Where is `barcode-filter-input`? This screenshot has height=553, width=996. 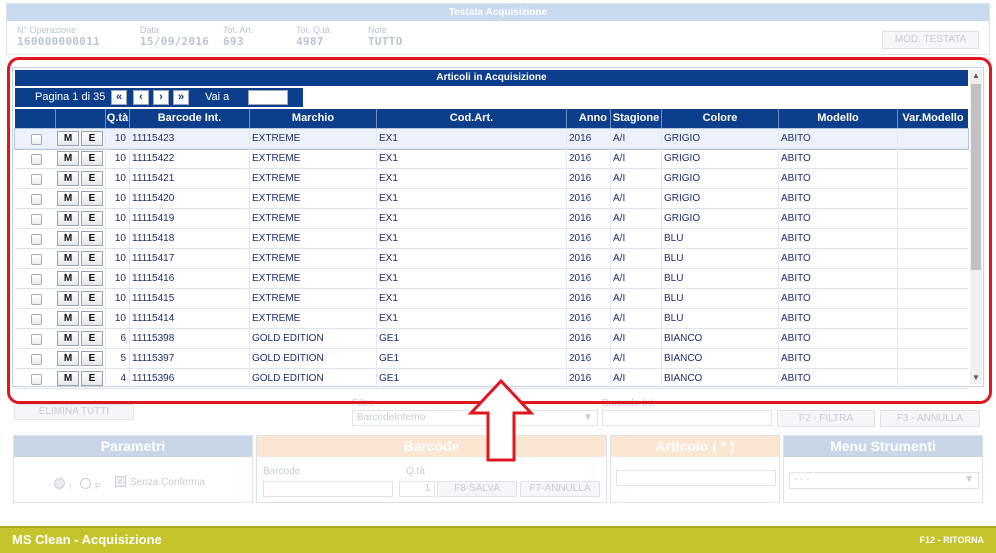
barcode-filter-input is located at coordinates (687, 418).